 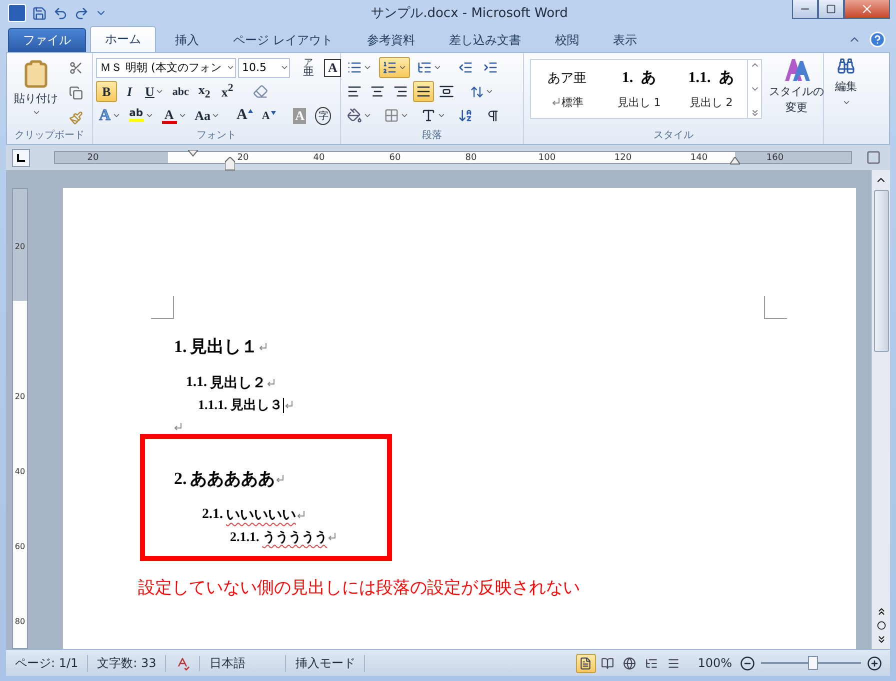 I want to click on maximize-button, so click(x=831, y=9).